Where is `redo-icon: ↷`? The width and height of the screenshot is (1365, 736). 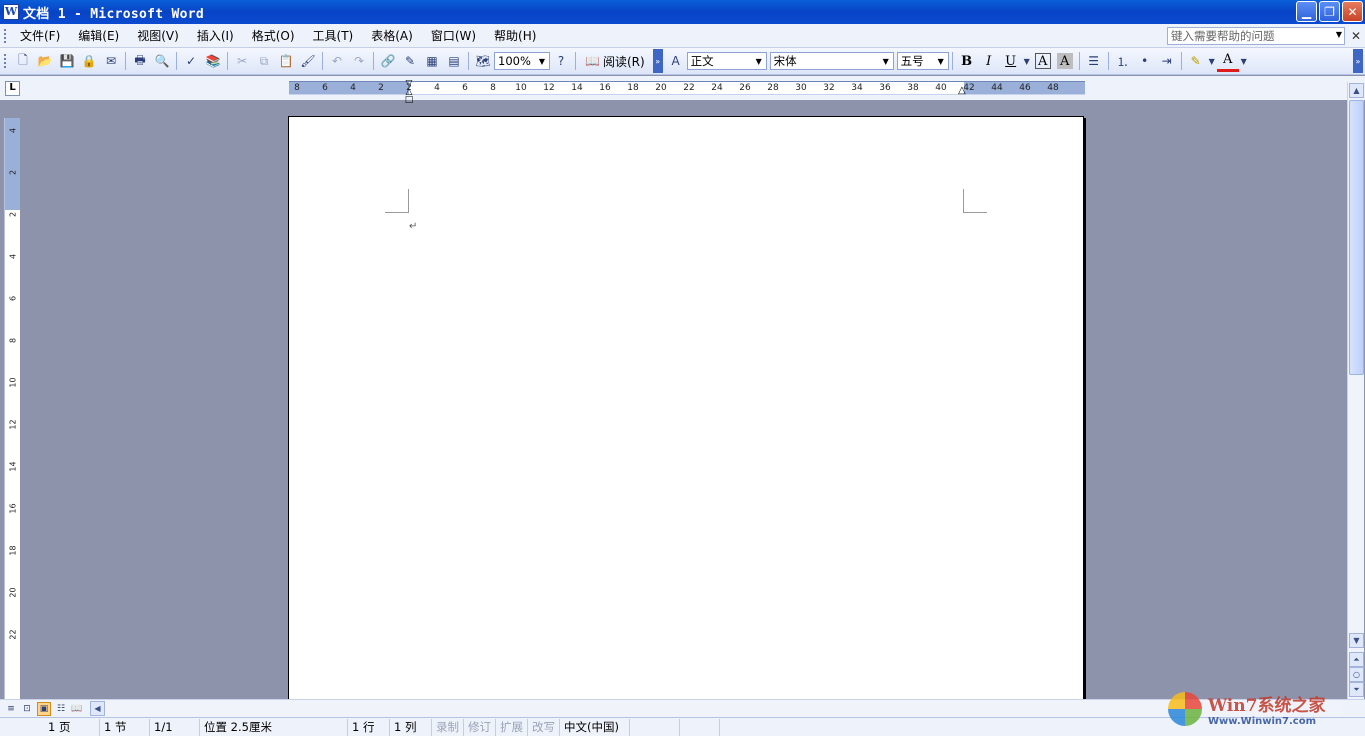 redo-icon: ↷ is located at coordinates (359, 61).